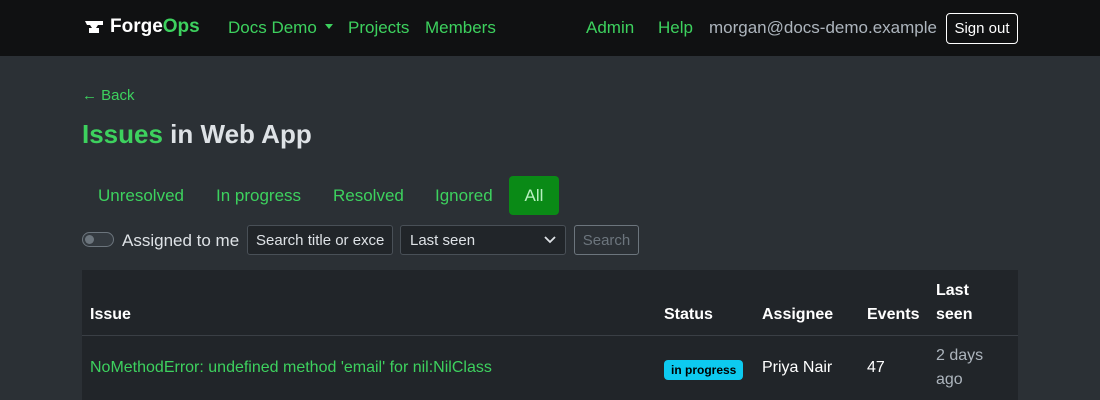 Image resolution: width=1100 pixels, height=400 pixels. Describe the element at coordinates (675, 28) in the screenshot. I see `nav-link-help: Help` at that location.